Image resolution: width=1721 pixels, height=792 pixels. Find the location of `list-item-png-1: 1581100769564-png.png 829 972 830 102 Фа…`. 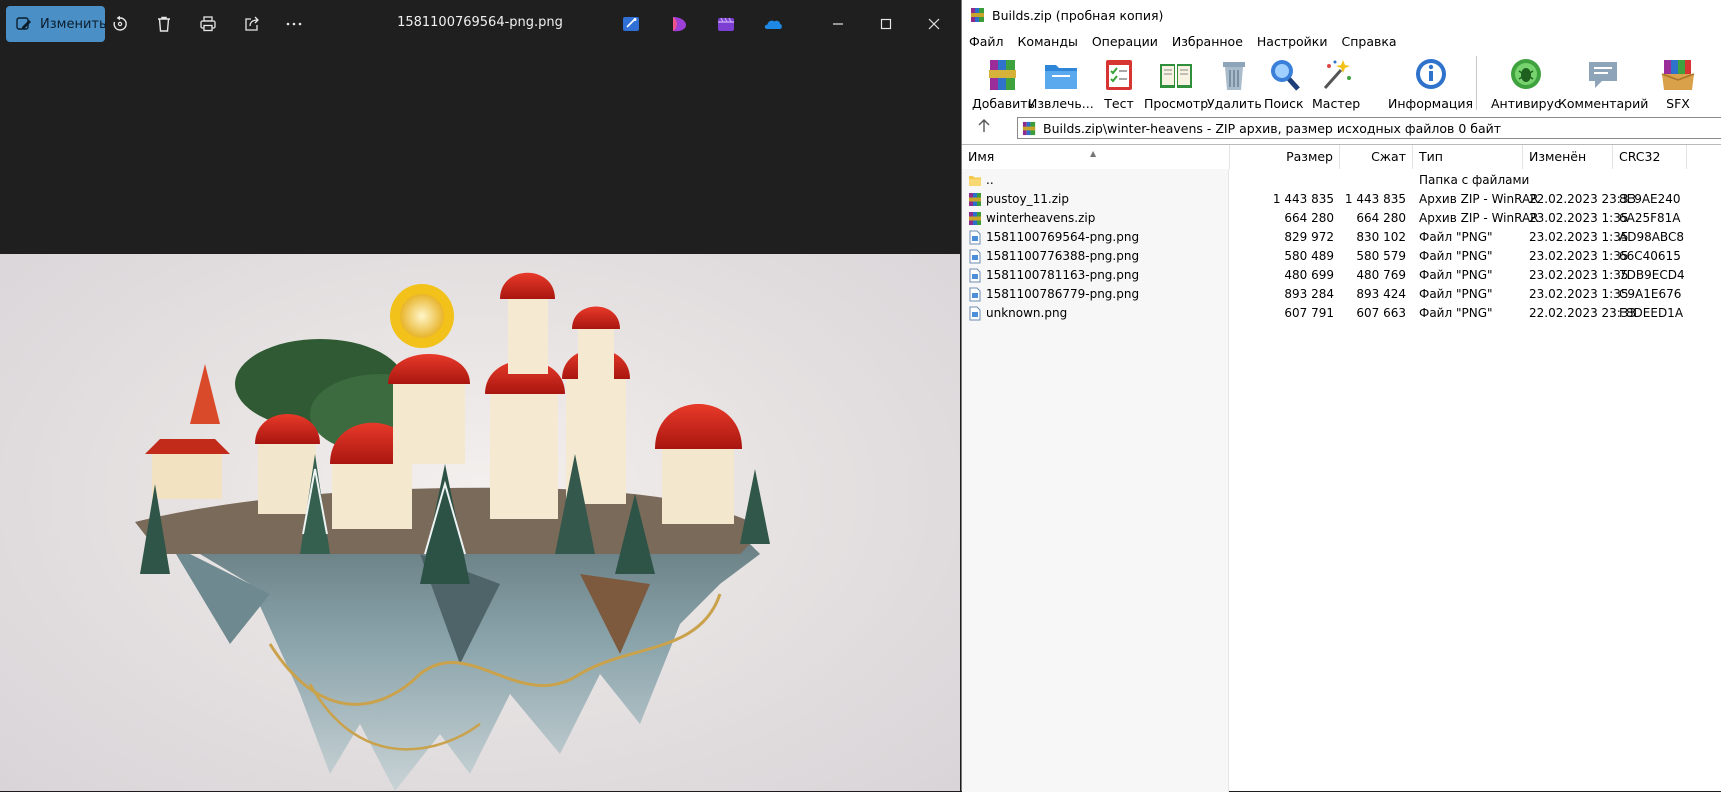

list-item-png-1: 1581100769564-png.png 829 972 830 102 Фа… is located at coordinates (1341, 237).